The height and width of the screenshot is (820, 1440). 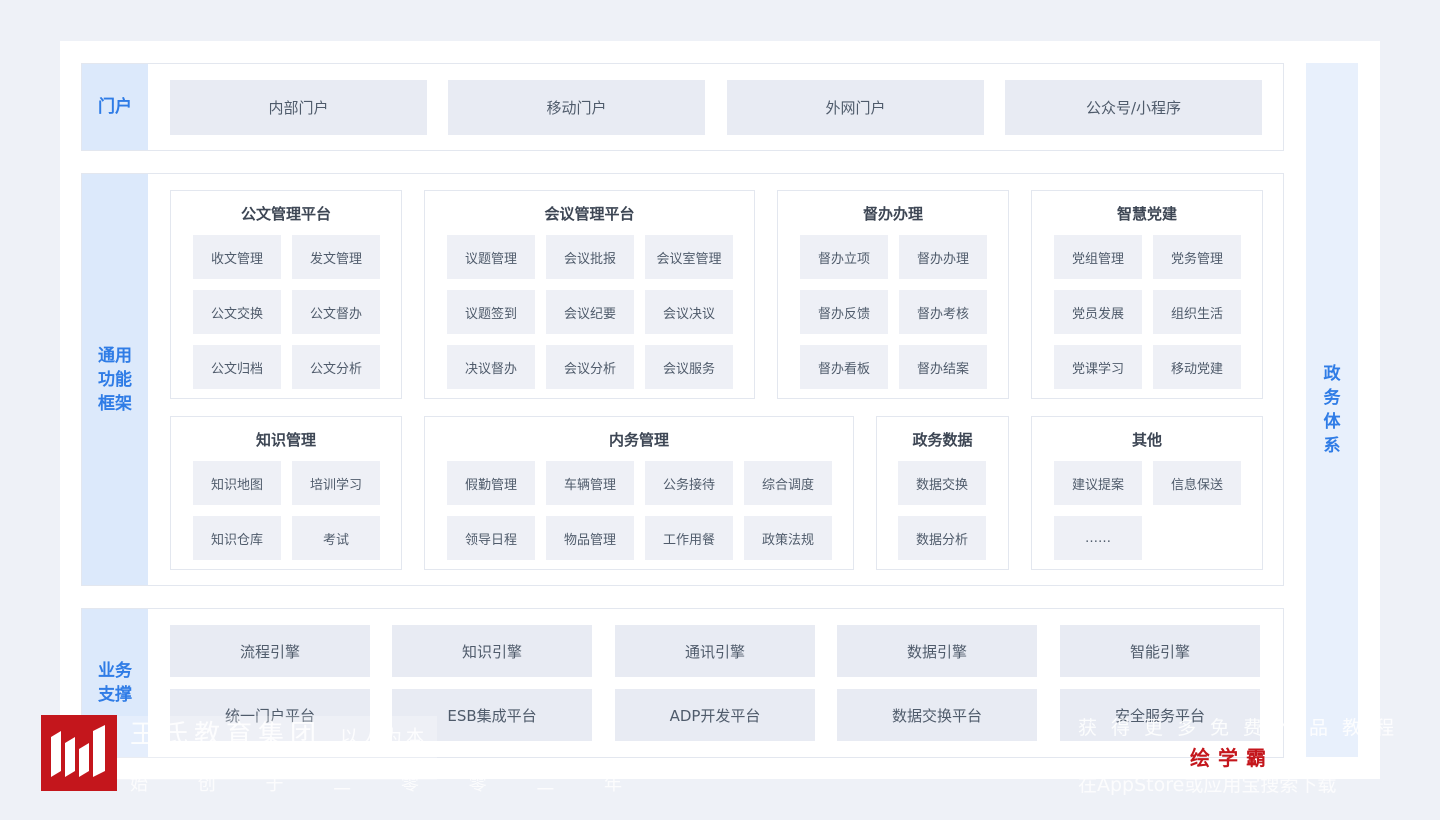 What do you see at coordinates (892, 214) in the screenshot?
I see `group-title: 督办办理` at bounding box center [892, 214].